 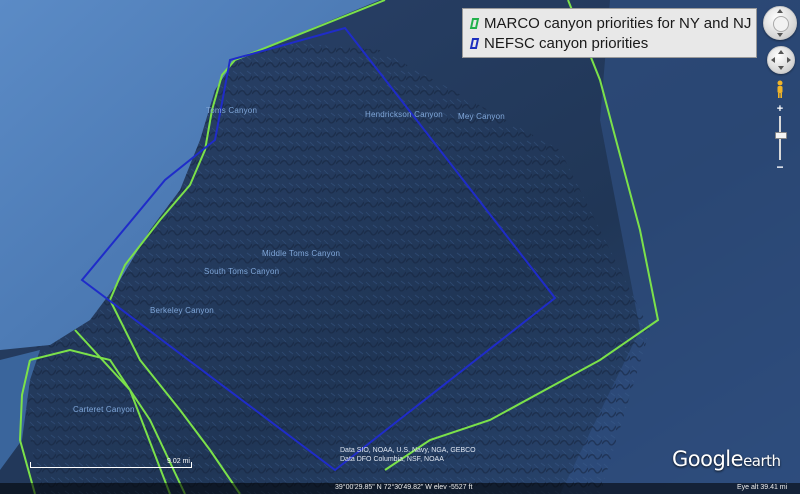 I want to click on pegman-icon, so click(x=780, y=89).